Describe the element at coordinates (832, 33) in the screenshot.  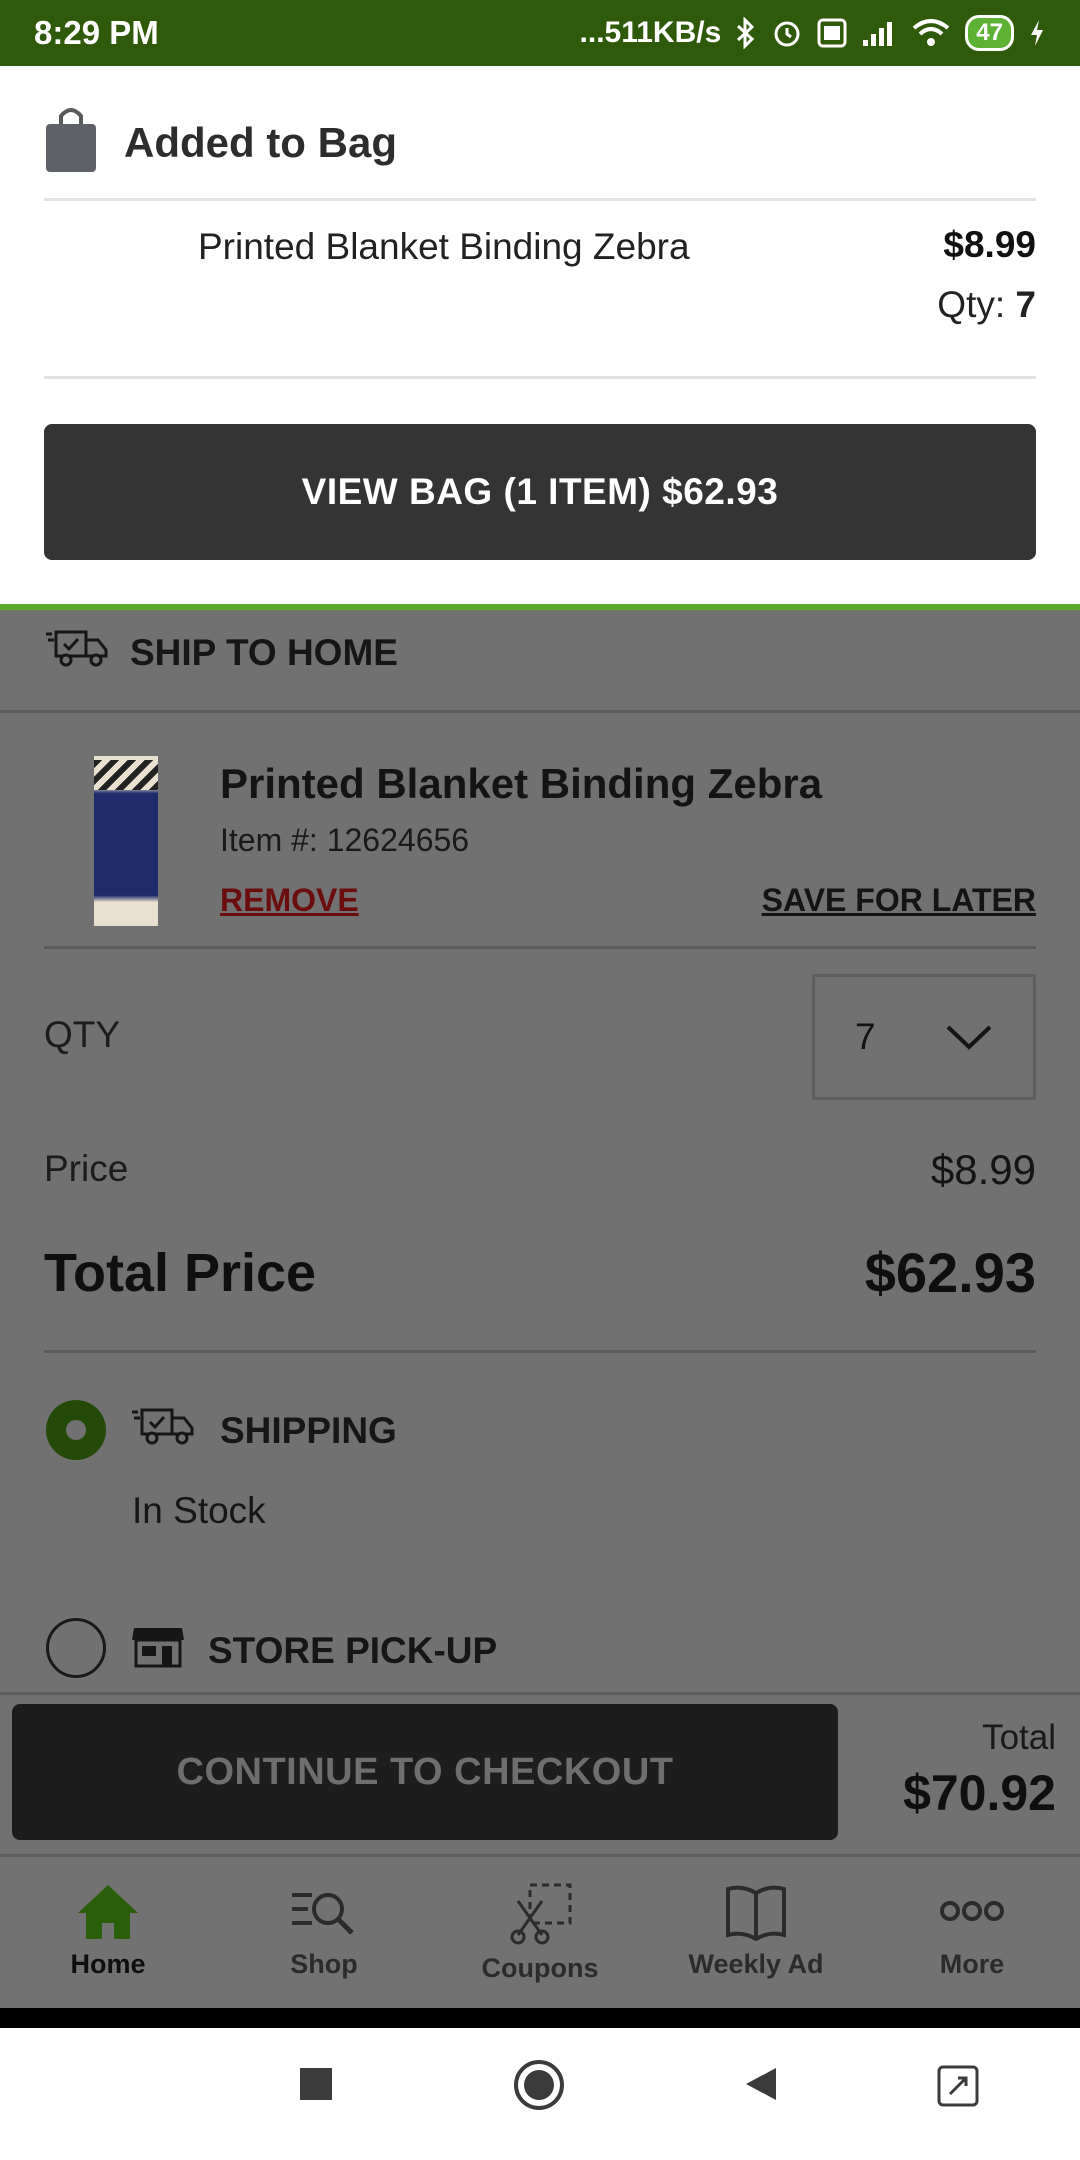
I see `volte-icon` at that location.